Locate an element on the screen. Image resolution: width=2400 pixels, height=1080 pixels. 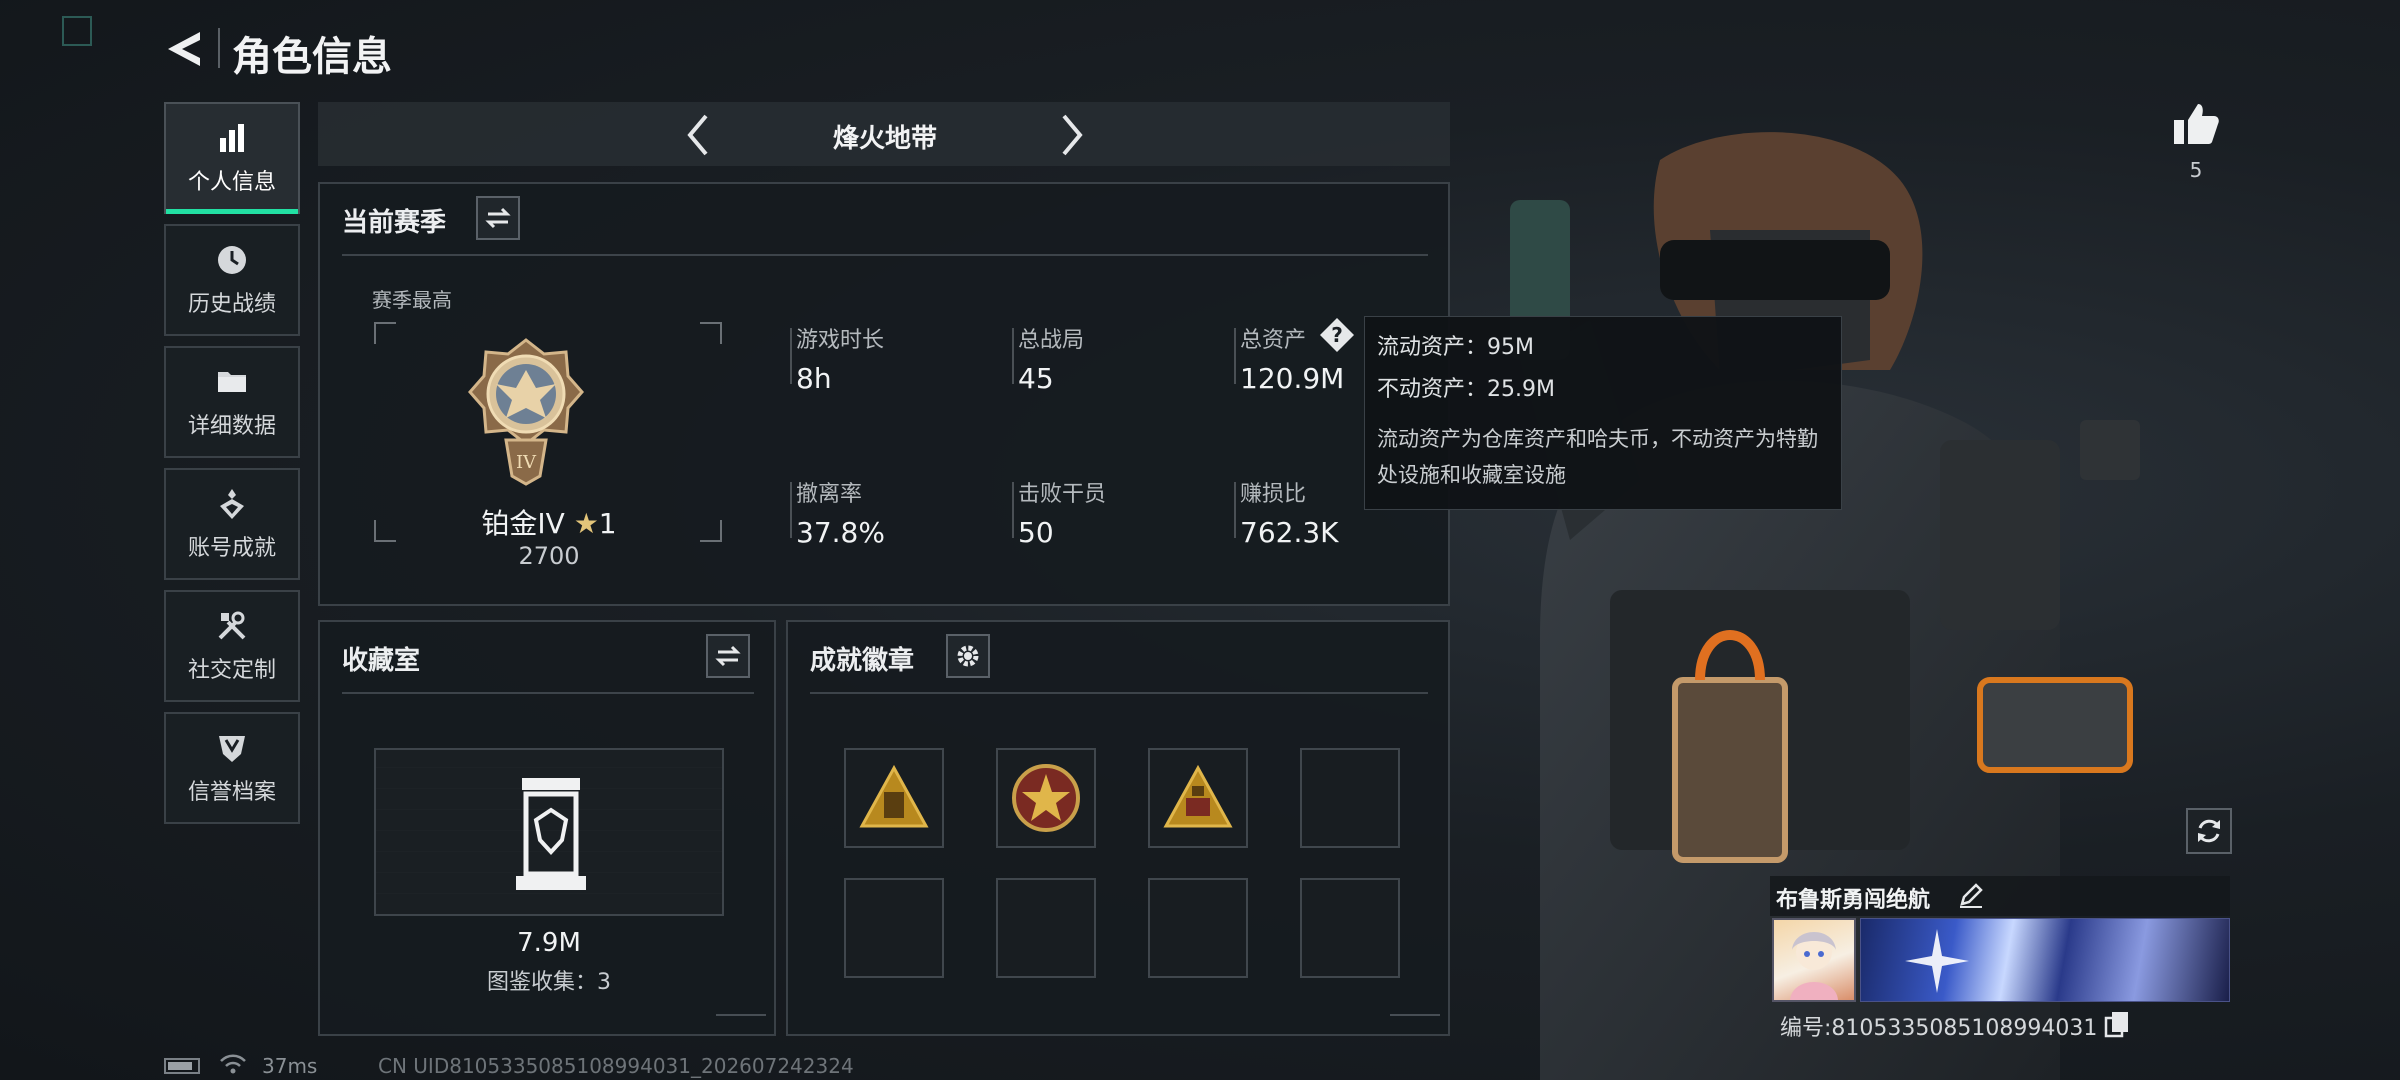
display-case-icon is located at coordinates (551, 834).